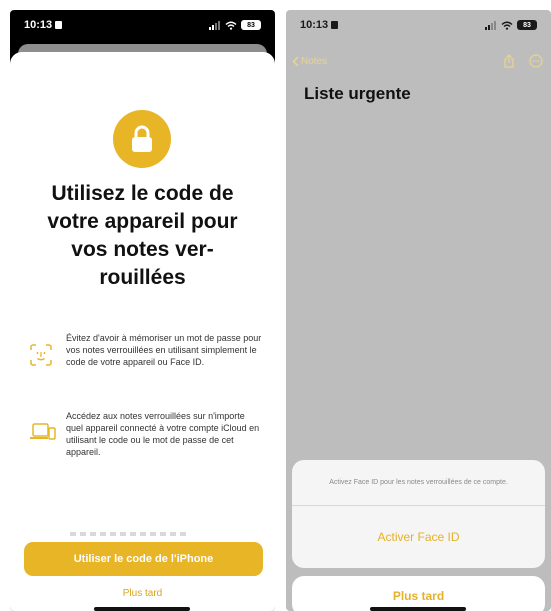 The height and width of the screenshot is (611, 551). I want to click on lock-icon, so click(142, 139).